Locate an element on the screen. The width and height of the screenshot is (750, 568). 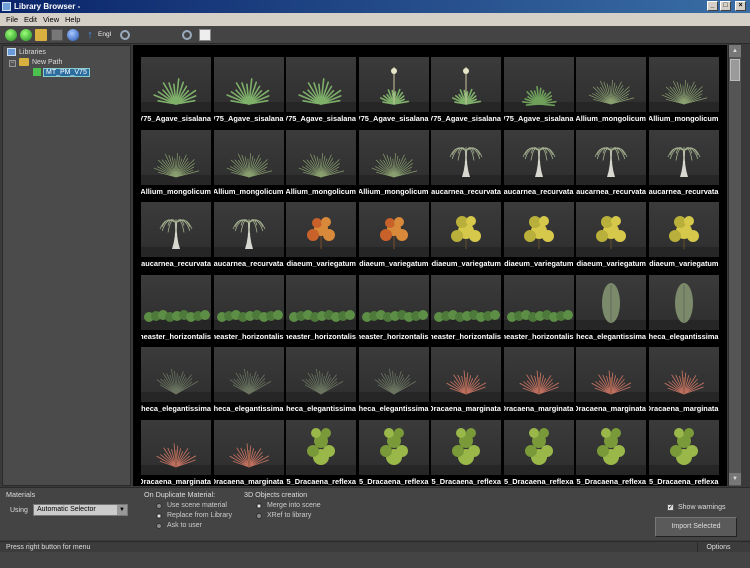
scroll-down-icon: ▼ is located at coordinates (735, 479).